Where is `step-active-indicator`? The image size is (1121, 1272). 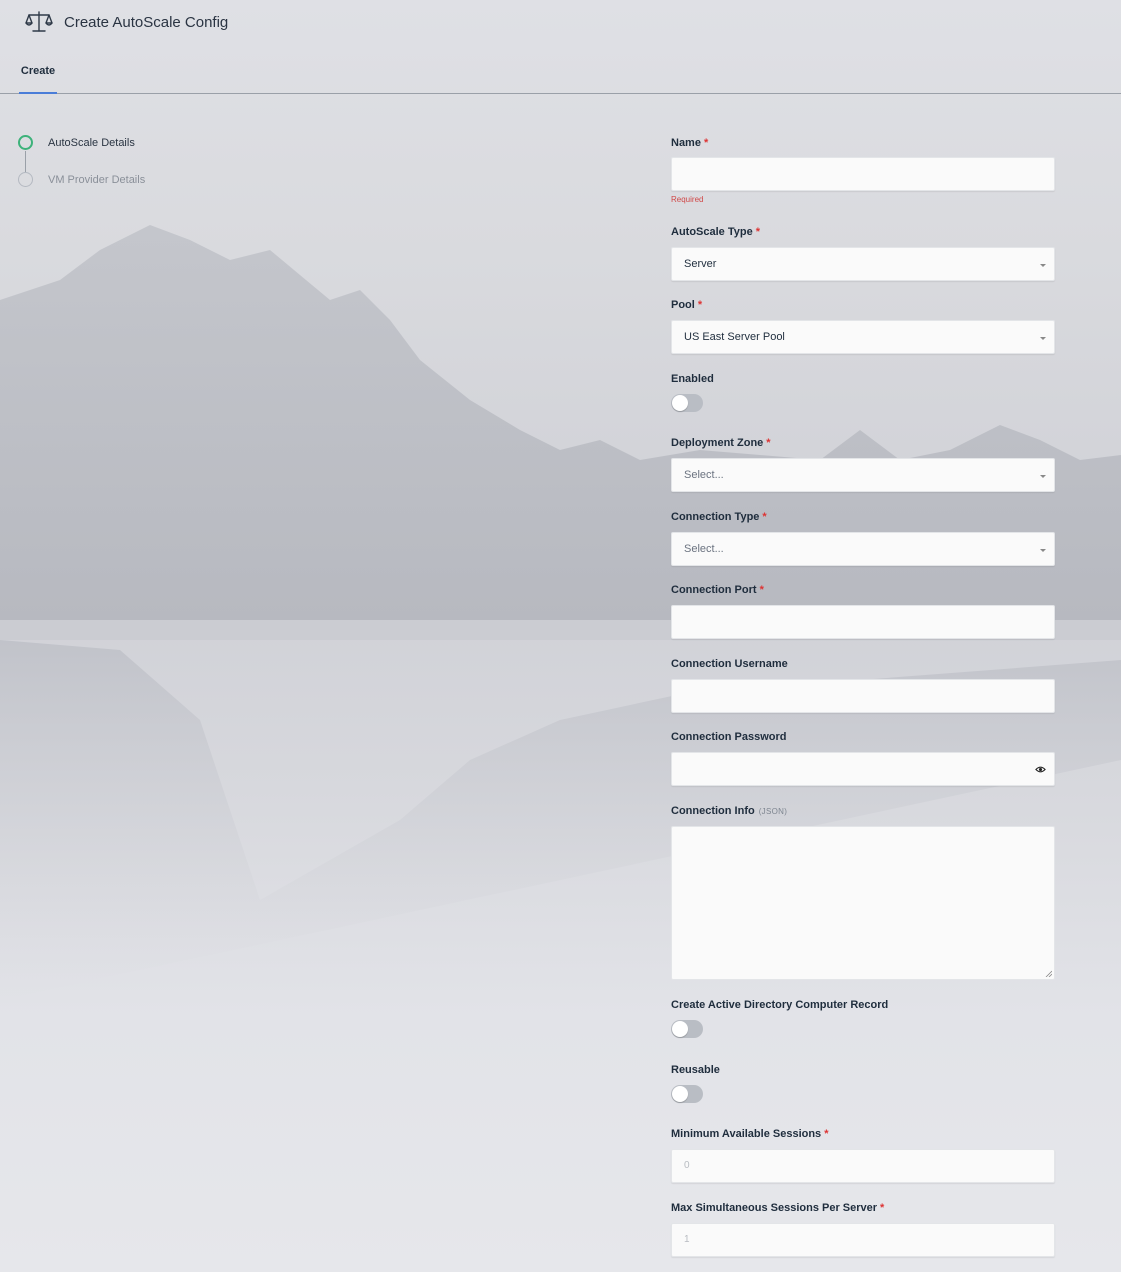
step-active-indicator is located at coordinates (25, 142).